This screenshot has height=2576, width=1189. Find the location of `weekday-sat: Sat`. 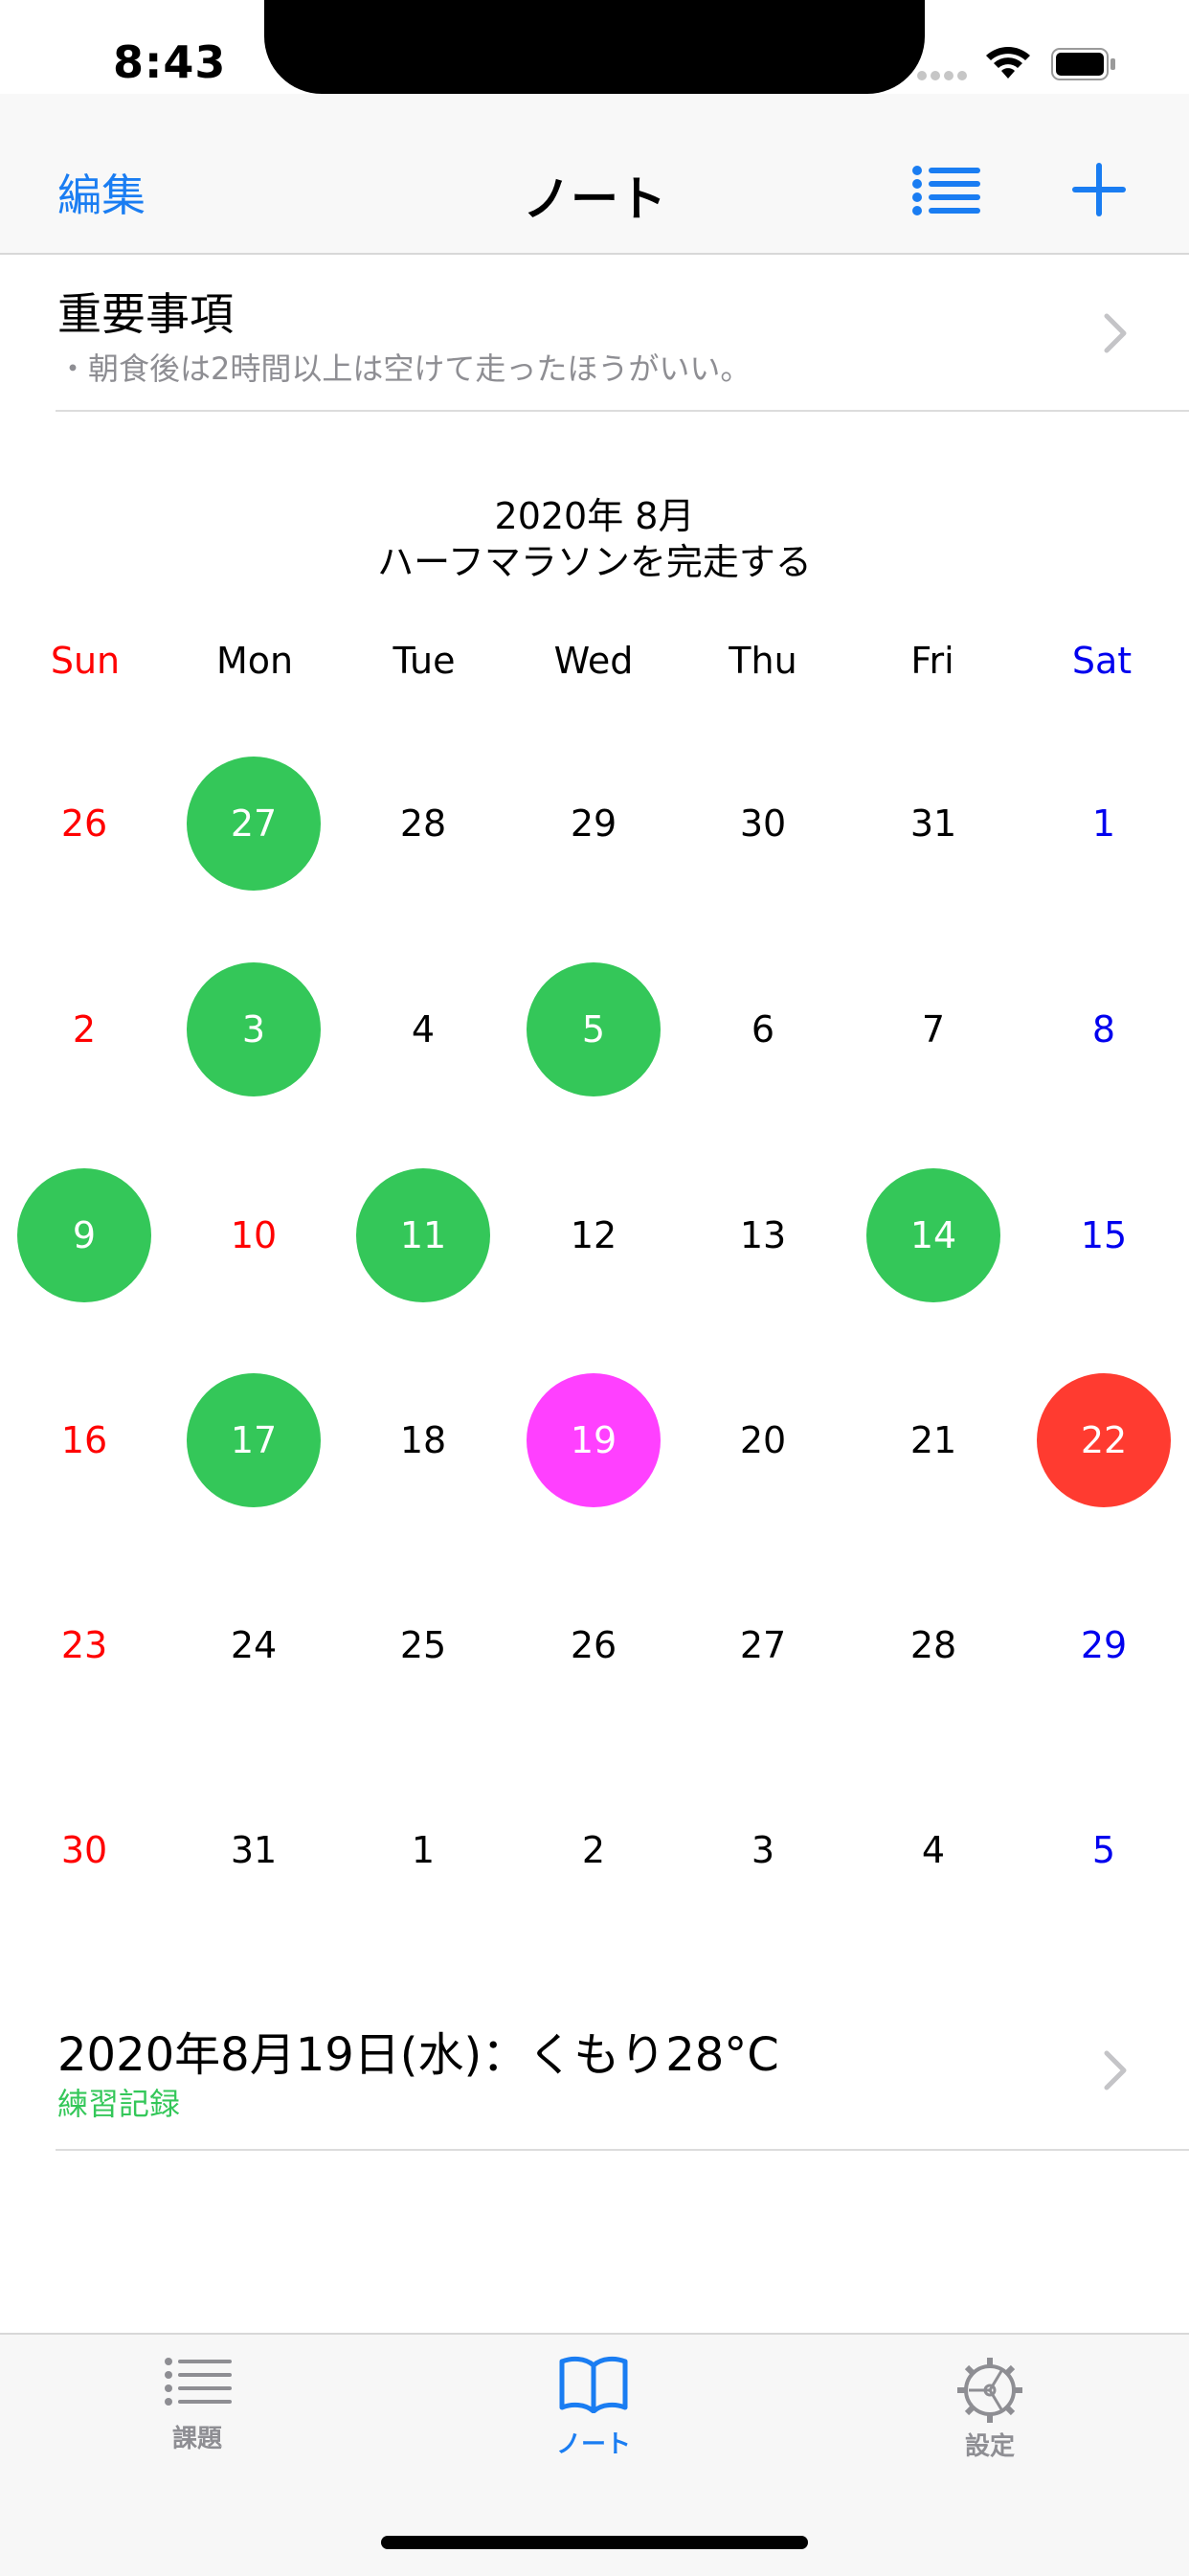

weekday-sat: Sat is located at coordinates (1102, 661).